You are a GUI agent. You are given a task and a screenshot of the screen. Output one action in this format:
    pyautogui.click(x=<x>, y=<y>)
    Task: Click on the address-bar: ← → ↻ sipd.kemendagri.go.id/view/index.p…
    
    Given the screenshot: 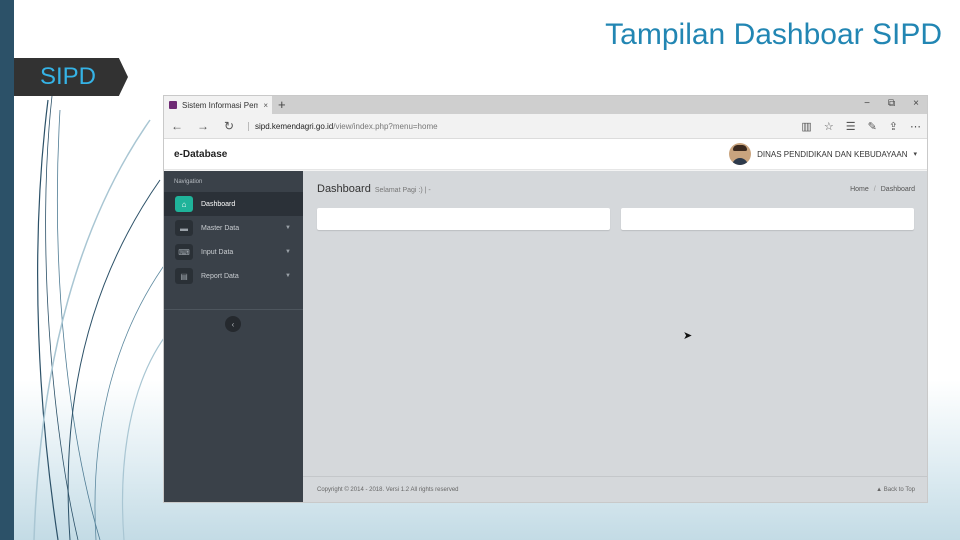 What is the action you would take?
    pyautogui.click(x=545, y=126)
    